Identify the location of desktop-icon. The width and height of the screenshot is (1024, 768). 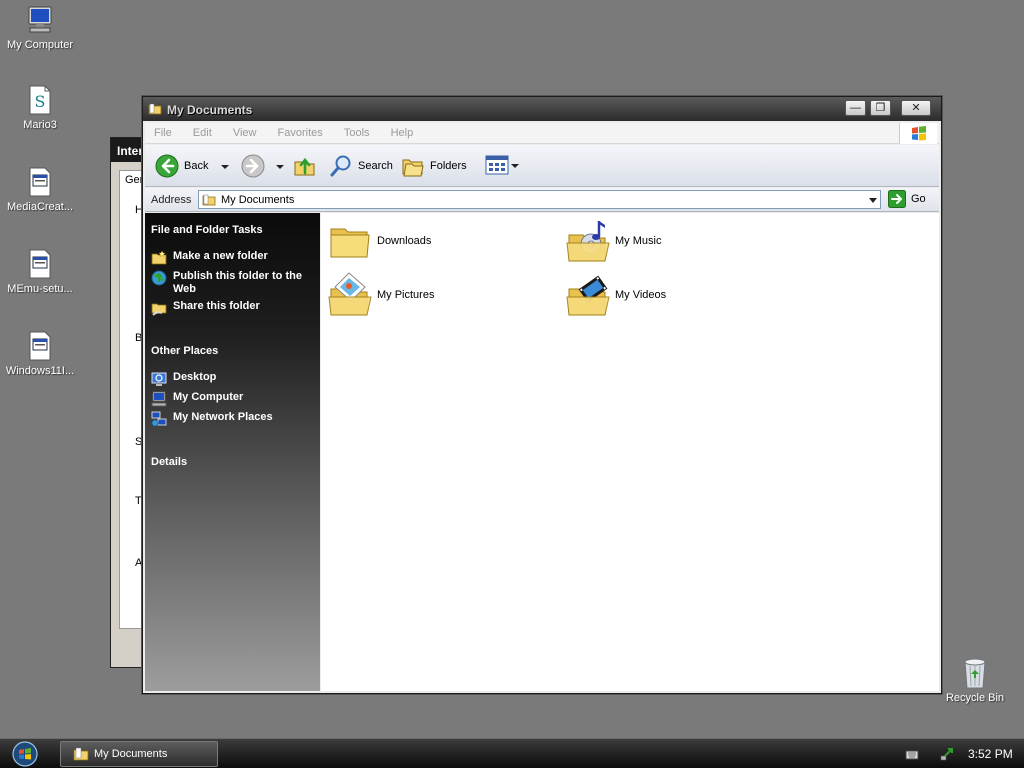
(159, 379).